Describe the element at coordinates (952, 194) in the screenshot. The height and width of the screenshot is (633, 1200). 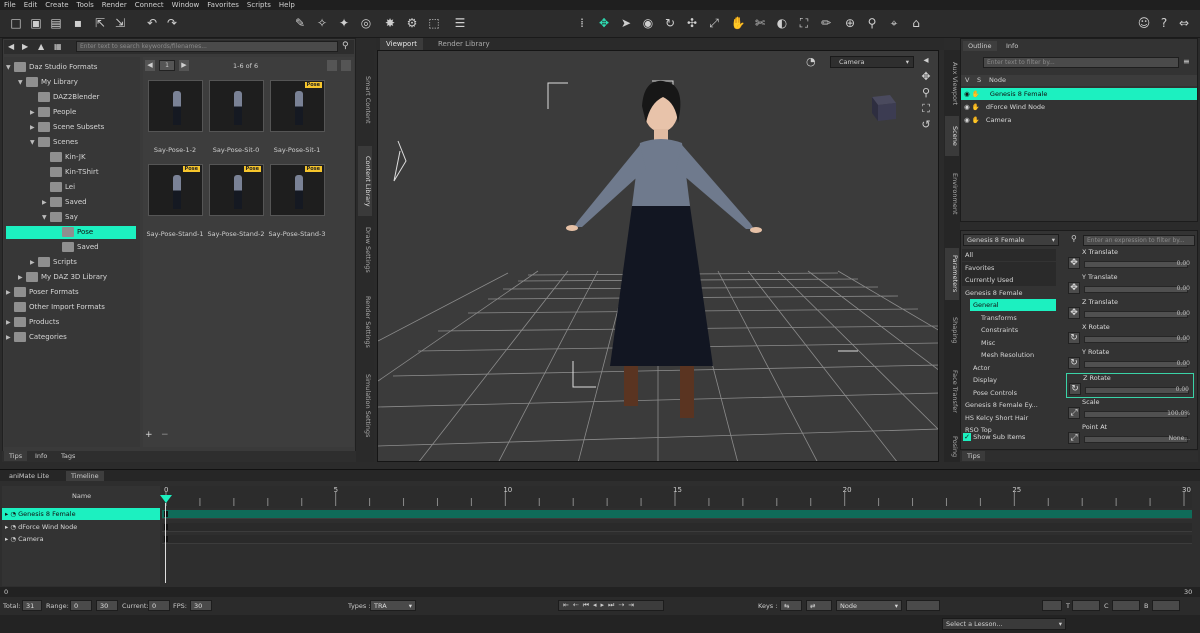
I see `tab-environment: Environment` at that location.